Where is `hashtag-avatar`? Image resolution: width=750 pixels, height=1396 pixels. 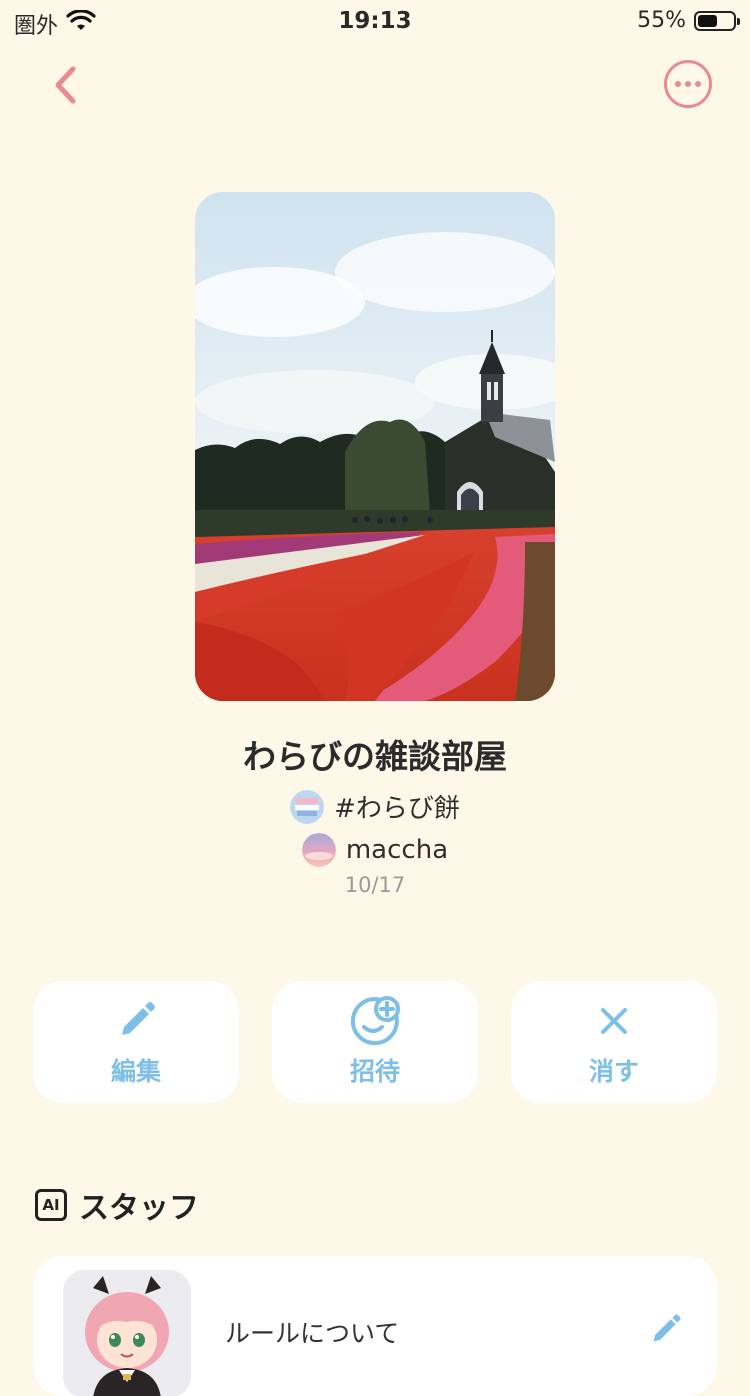 hashtag-avatar is located at coordinates (307, 806).